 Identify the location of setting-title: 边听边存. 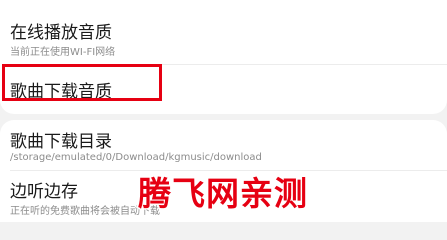
(44, 192).